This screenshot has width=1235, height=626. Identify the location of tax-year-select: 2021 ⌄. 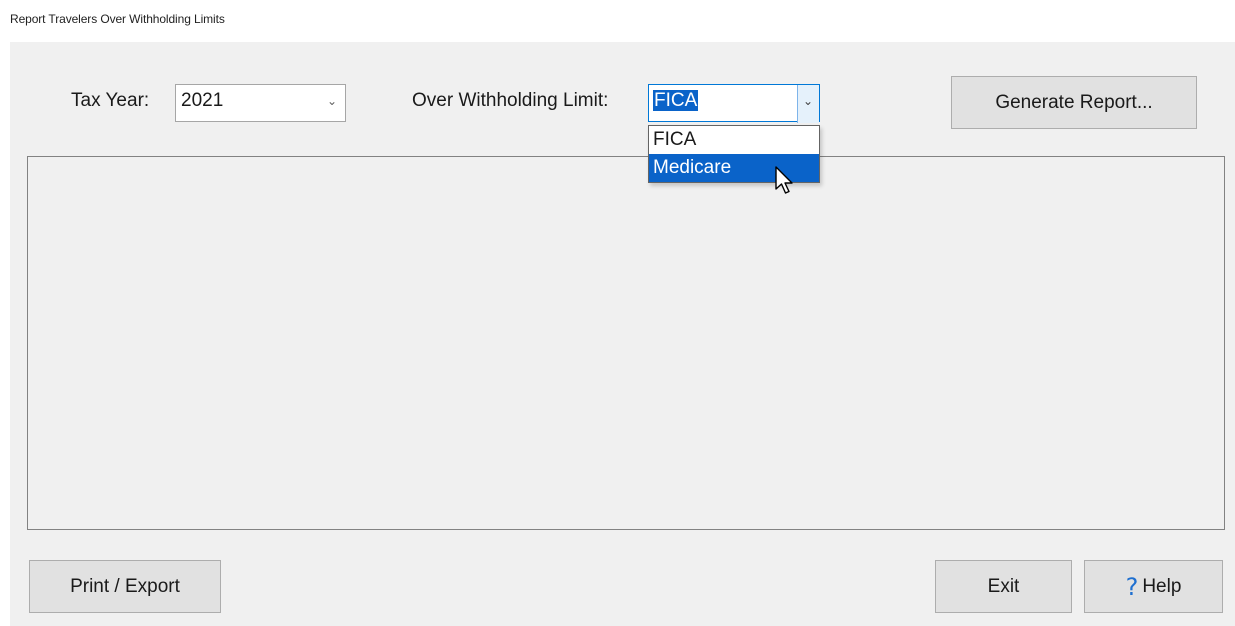
(260, 103).